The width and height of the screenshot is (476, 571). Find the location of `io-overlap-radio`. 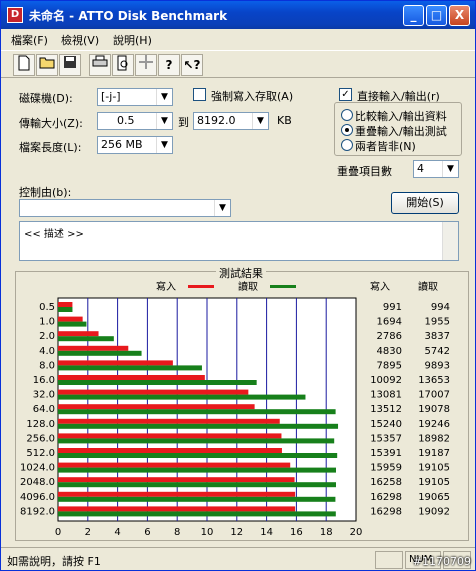

io-overlap-radio is located at coordinates (347, 130).